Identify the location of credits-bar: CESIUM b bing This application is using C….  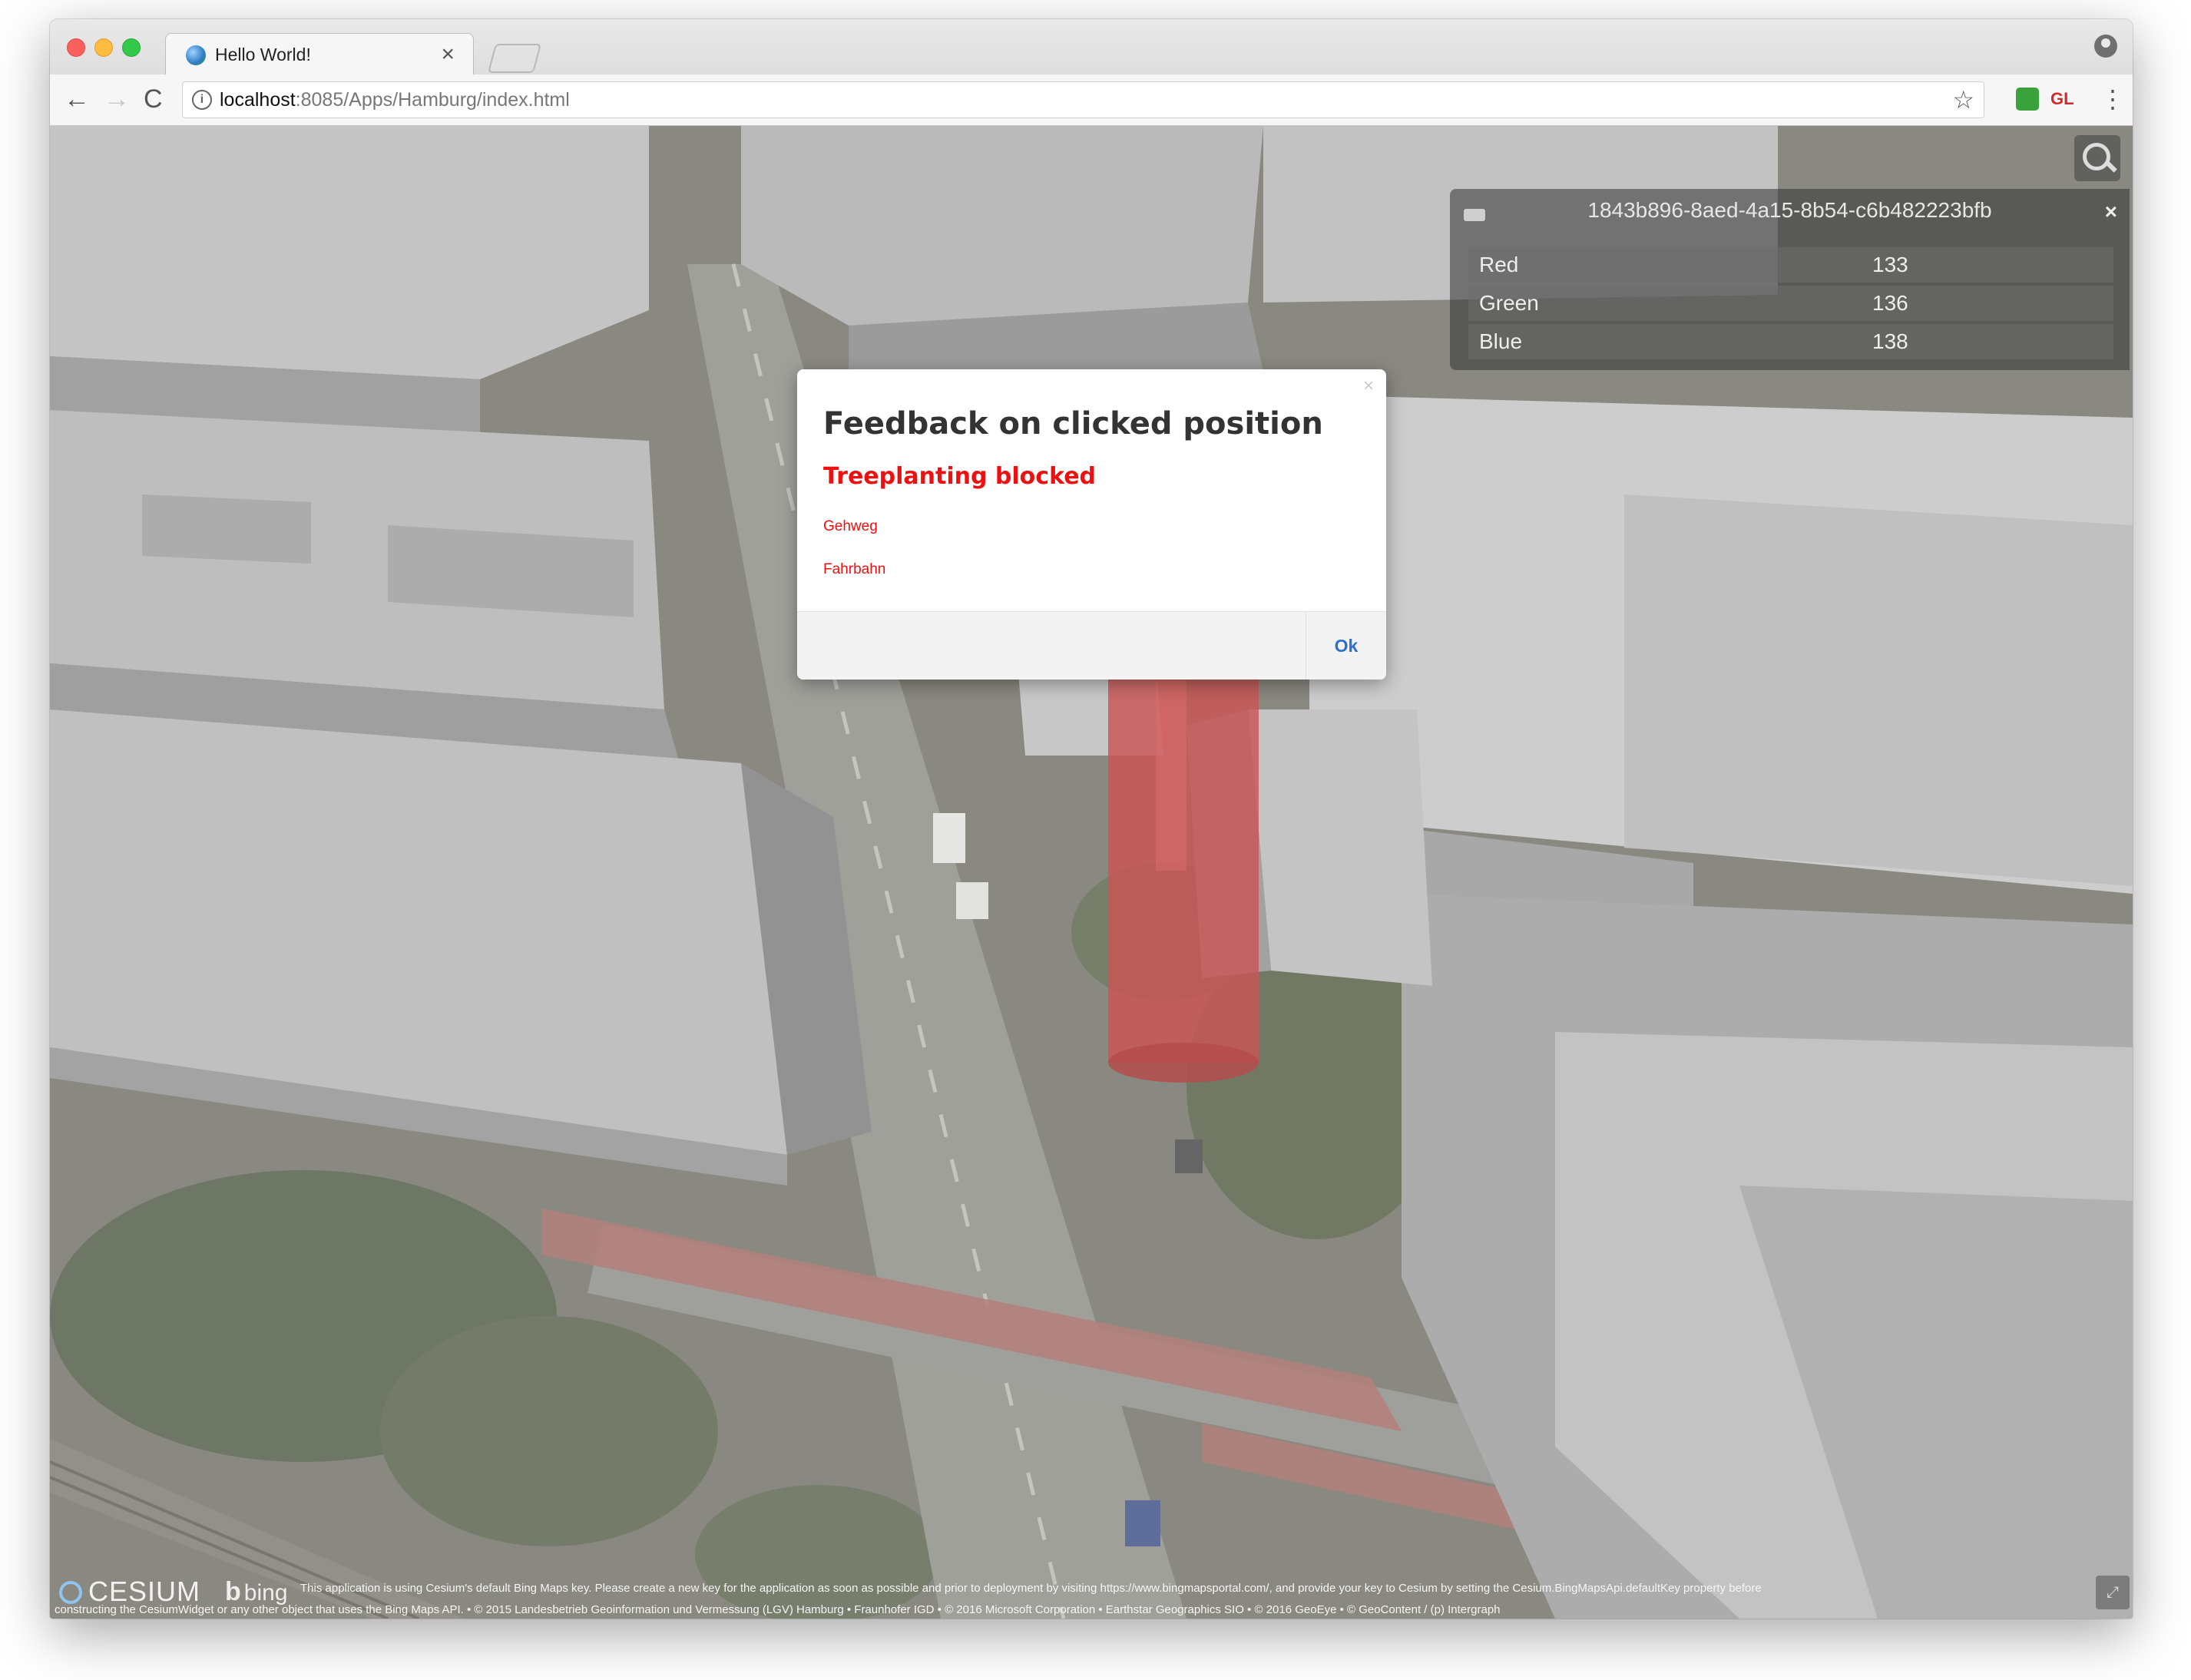
(1076, 1598).